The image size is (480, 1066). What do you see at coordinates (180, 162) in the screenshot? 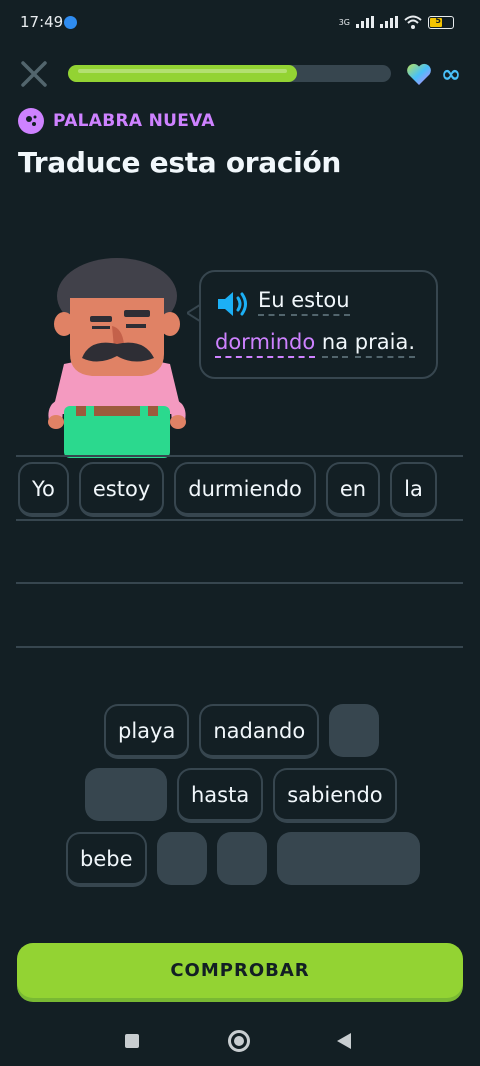
I see `page-title: Traduce esta oración` at bounding box center [180, 162].